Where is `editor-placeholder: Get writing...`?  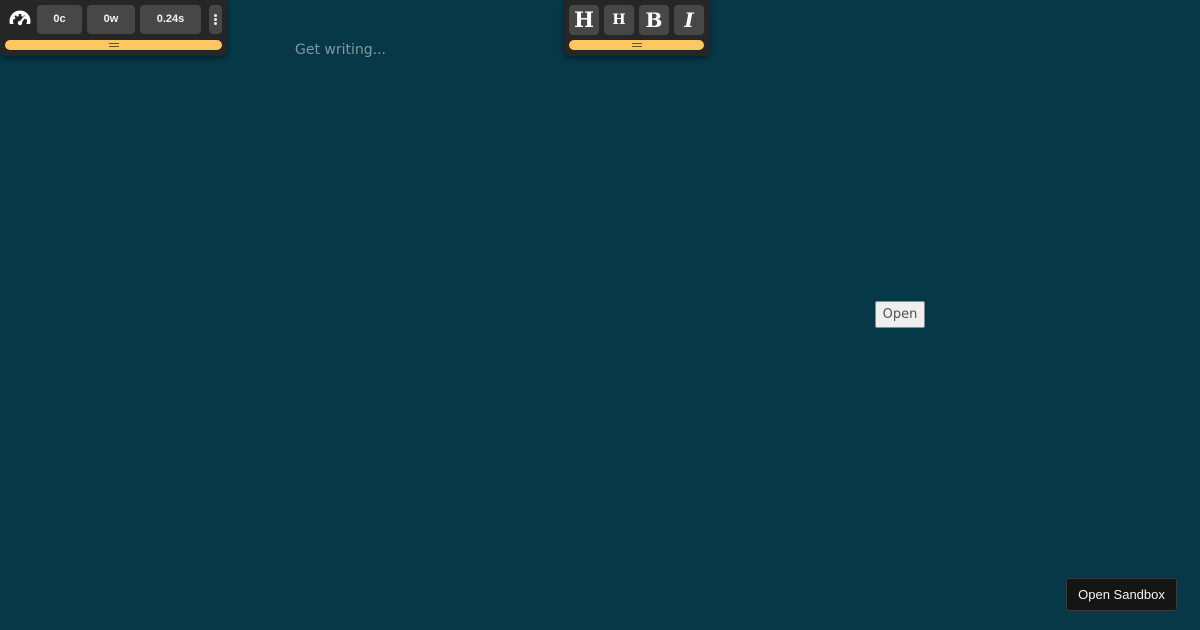 editor-placeholder: Get writing... is located at coordinates (340, 50).